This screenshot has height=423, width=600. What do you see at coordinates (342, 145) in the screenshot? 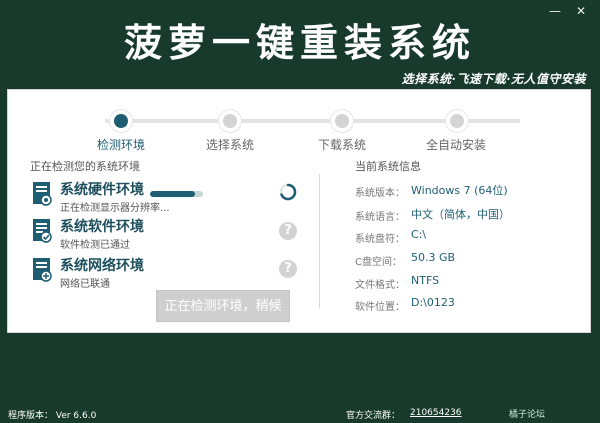
I see `step-3-label: 下载系统` at bounding box center [342, 145].